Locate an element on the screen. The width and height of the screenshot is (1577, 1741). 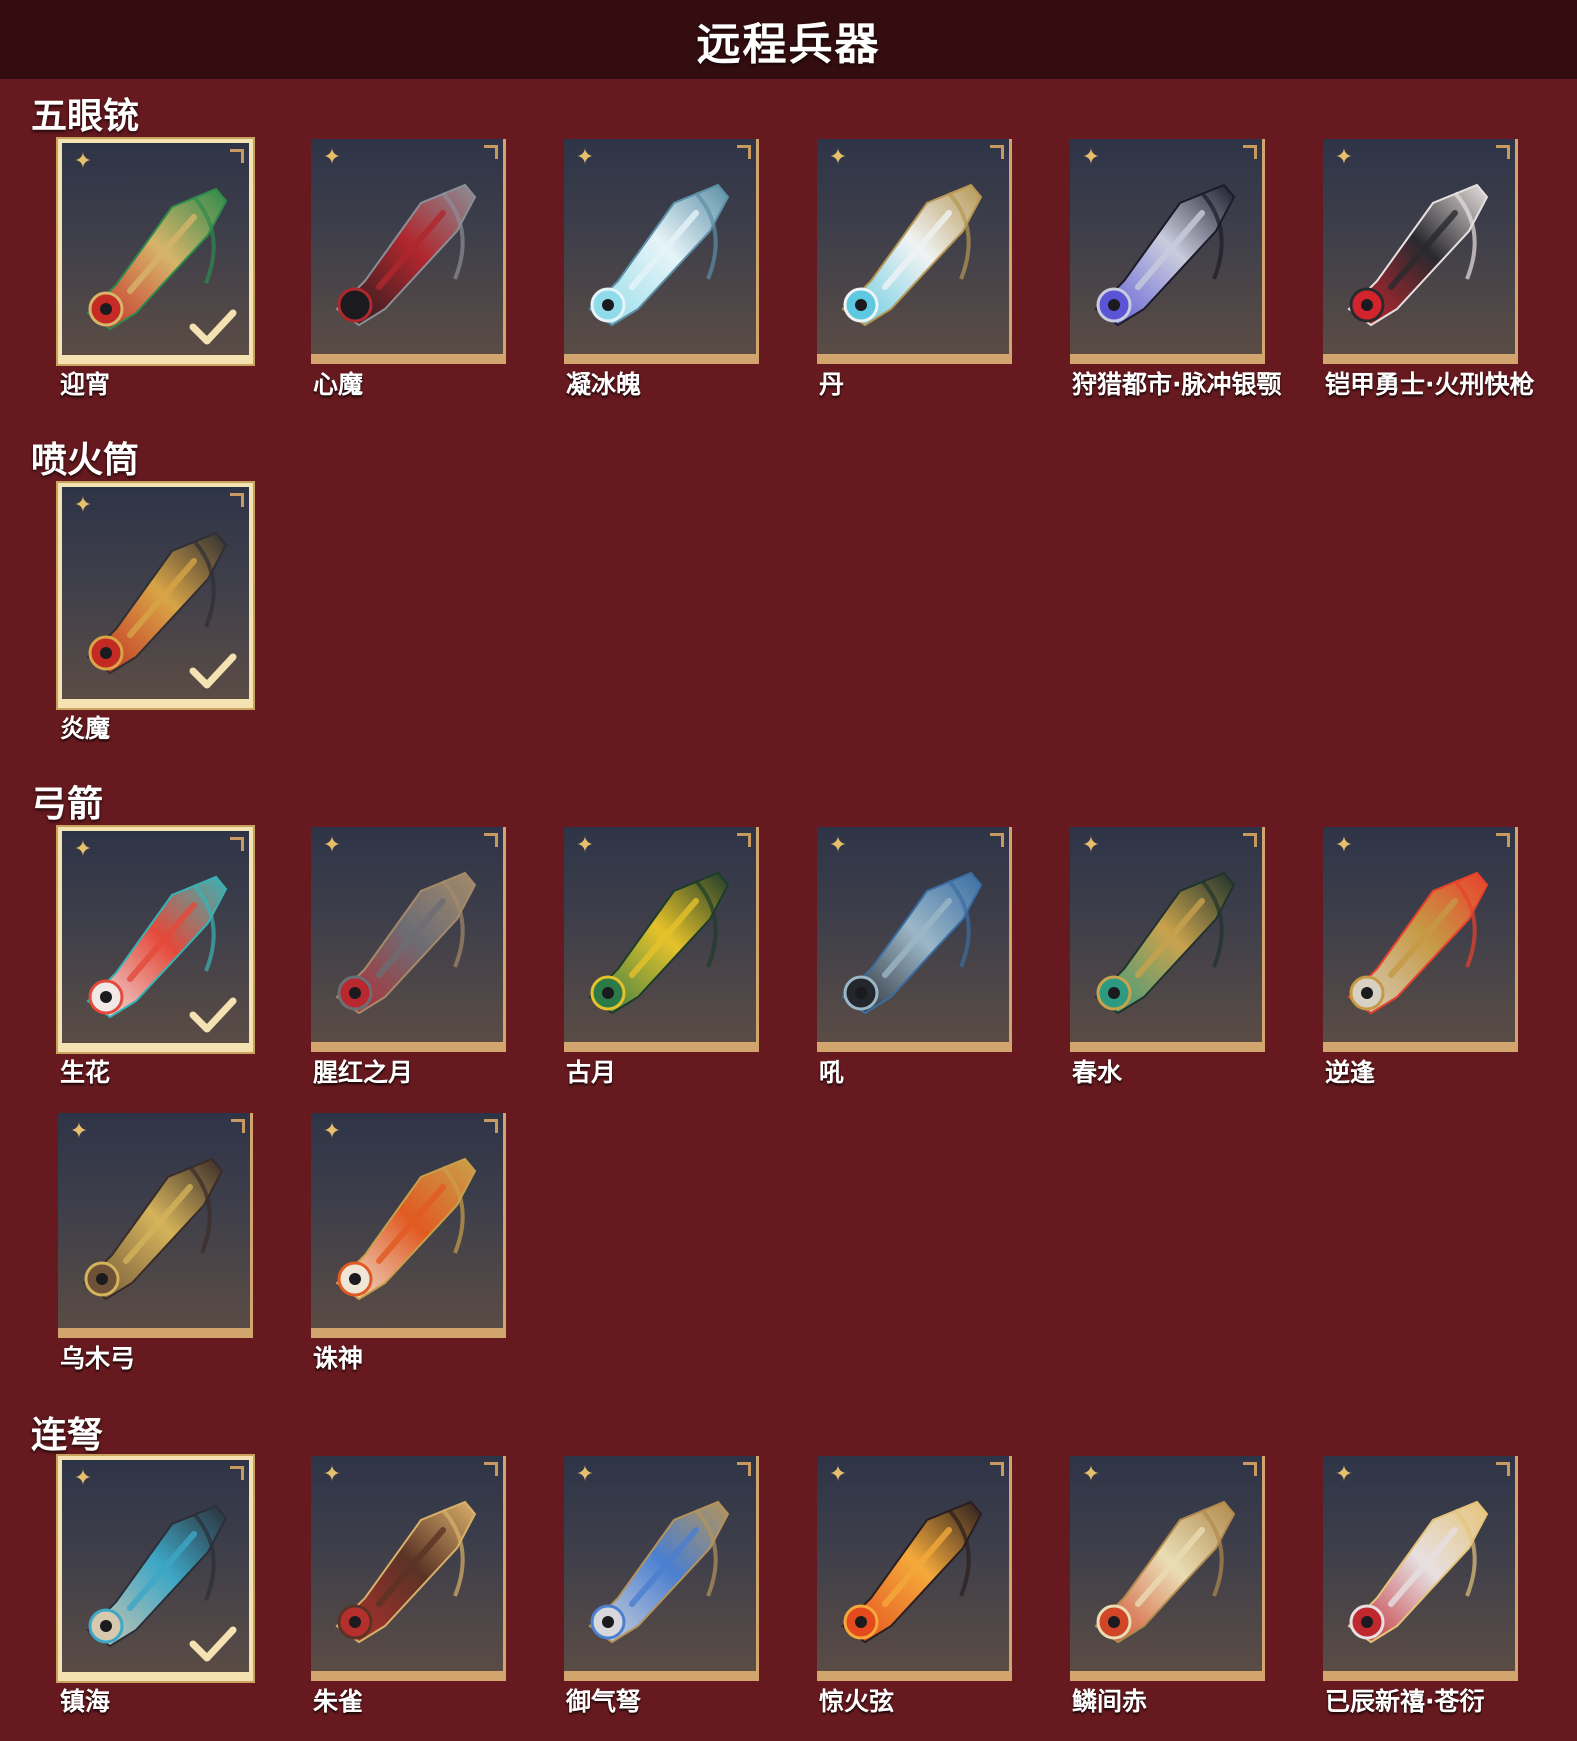
weapon-name: 炎魔 is located at coordinates (85, 728).